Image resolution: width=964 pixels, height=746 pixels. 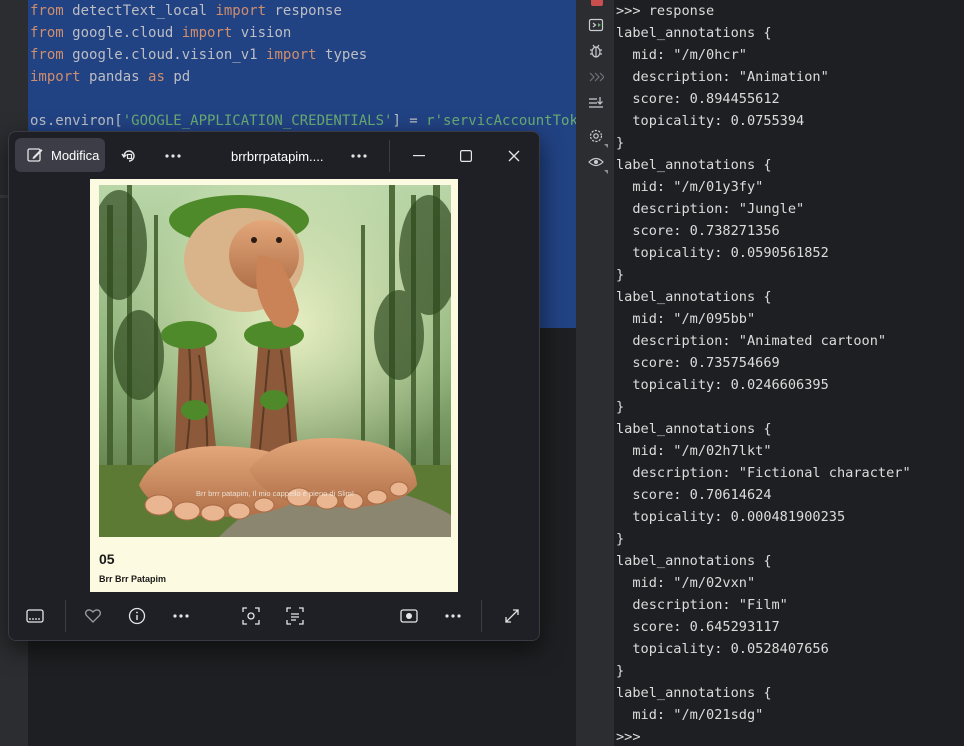 What do you see at coordinates (127, 33) in the screenshot?
I see `code-token: google.cloud` at bounding box center [127, 33].